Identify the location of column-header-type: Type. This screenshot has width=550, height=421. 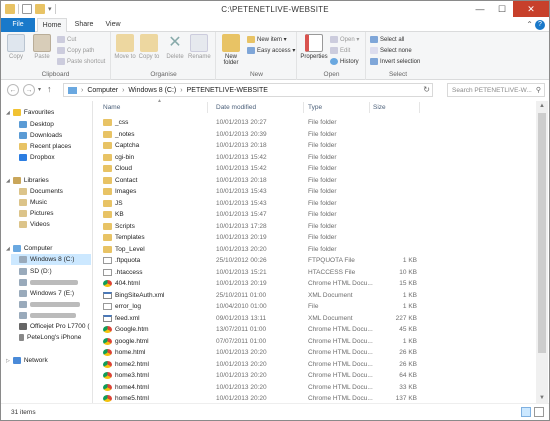
(315, 107).